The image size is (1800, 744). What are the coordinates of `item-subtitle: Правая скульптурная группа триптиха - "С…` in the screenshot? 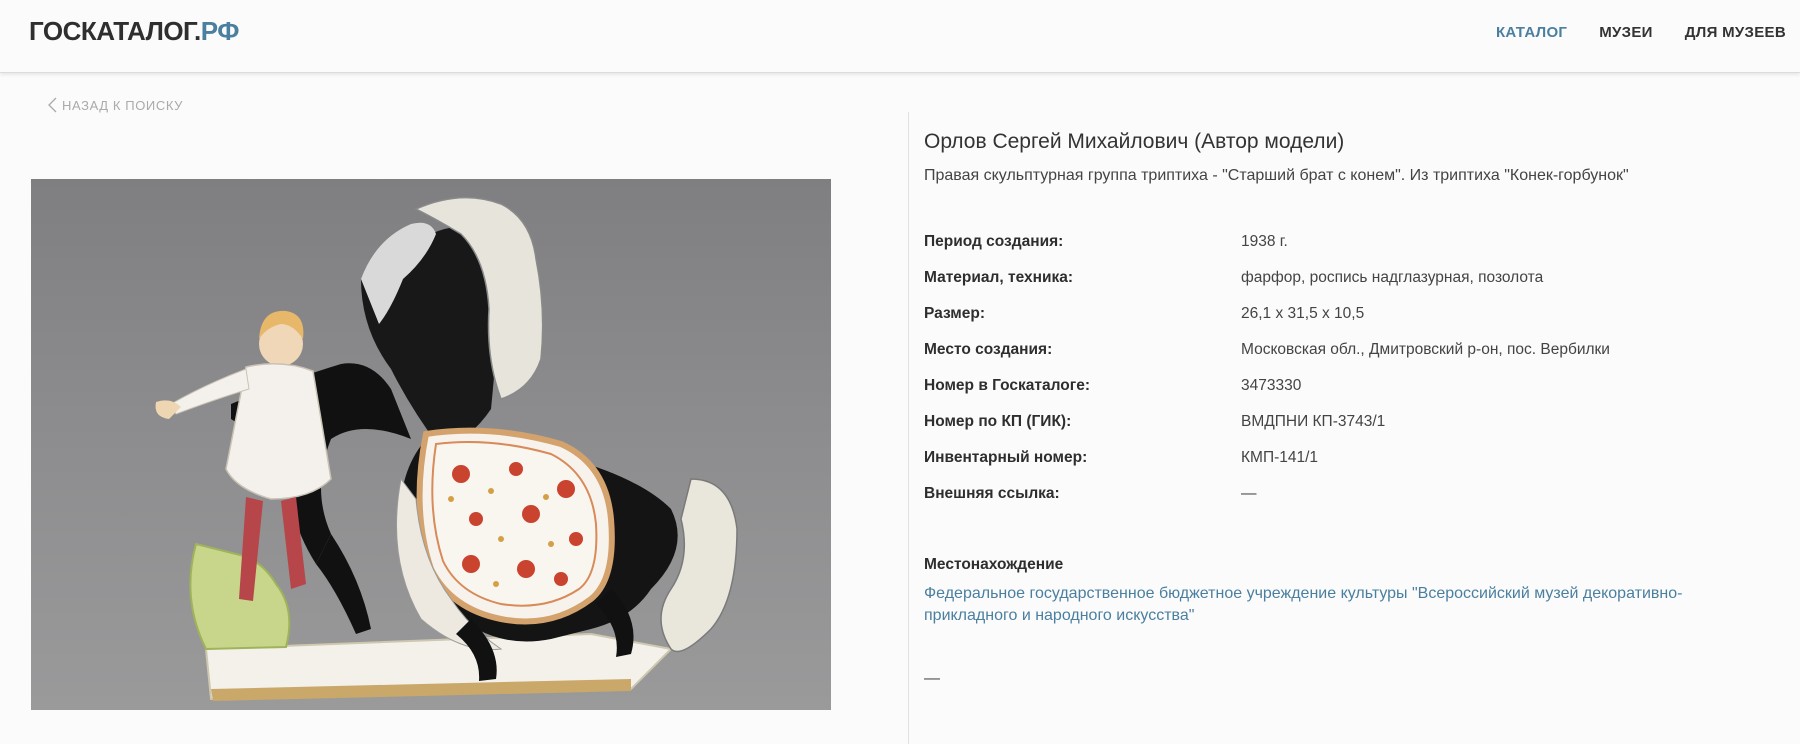 It's located at (1276, 175).